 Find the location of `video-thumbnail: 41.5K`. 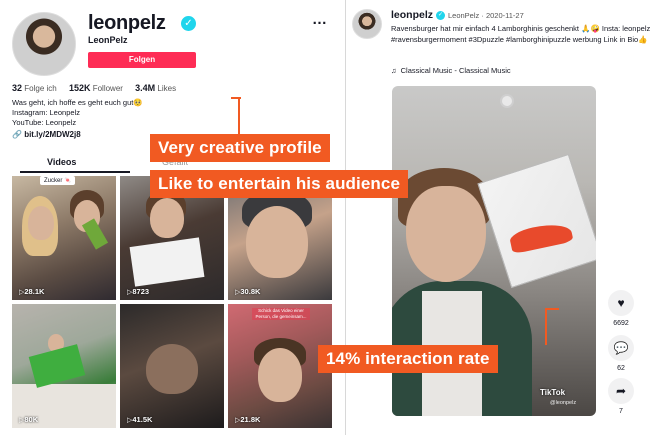

video-thumbnail: 41.5K is located at coordinates (172, 366).